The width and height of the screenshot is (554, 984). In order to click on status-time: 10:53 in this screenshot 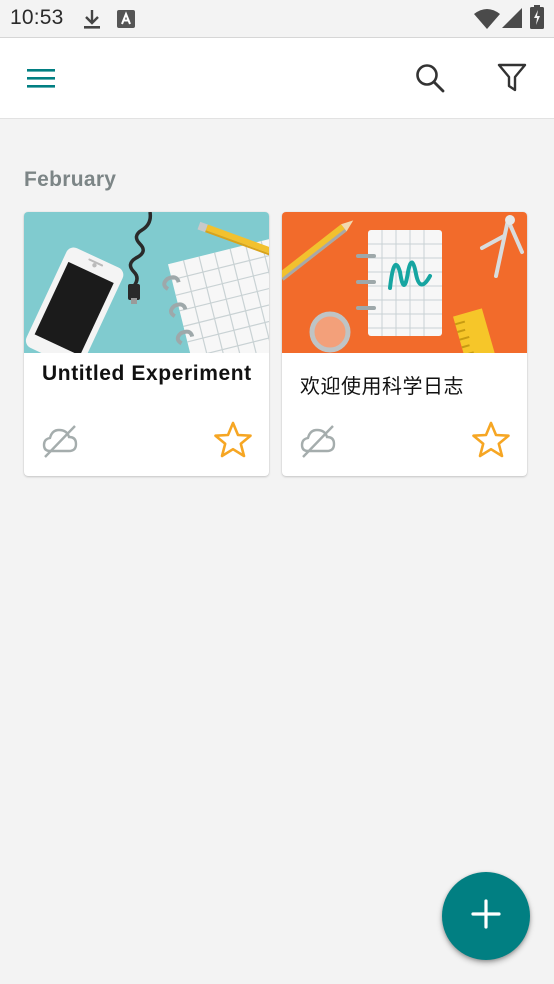, I will do `click(37, 17)`.